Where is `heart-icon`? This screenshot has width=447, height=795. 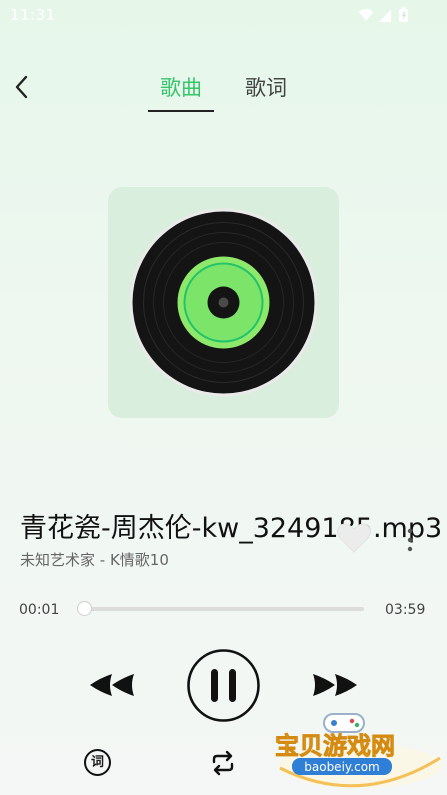
heart-icon is located at coordinates (354, 538).